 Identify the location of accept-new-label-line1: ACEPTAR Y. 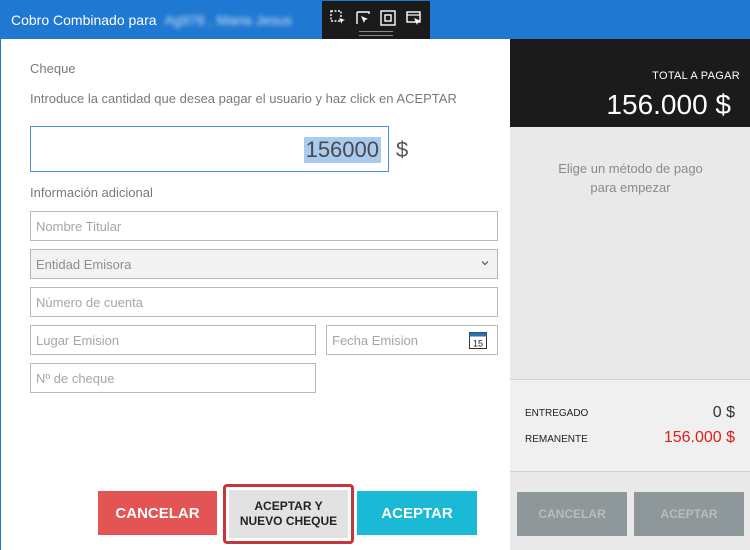
(288, 506).